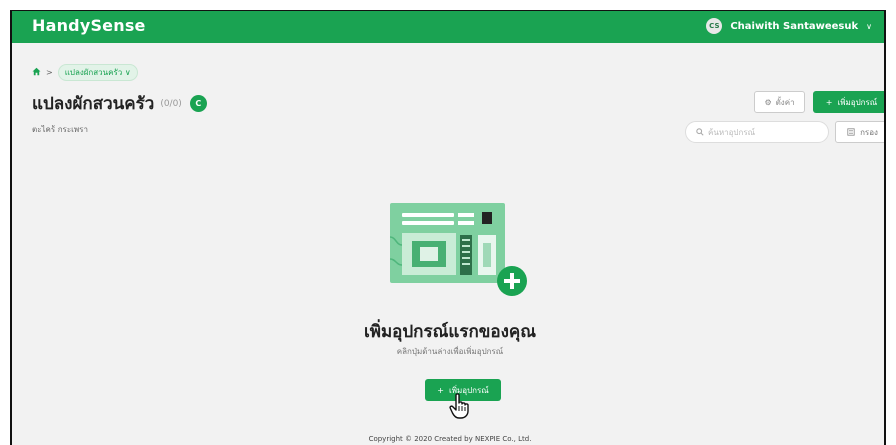 This screenshot has width=896, height=445. What do you see at coordinates (859, 132) in the screenshot?
I see `filter-button: กรอง` at bounding box center [859, 132].